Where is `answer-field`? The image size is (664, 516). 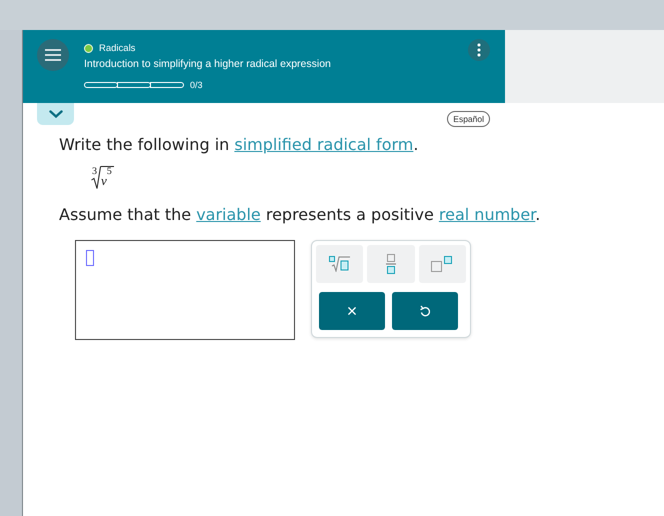 answer-field is located at coordinates (185, 290).